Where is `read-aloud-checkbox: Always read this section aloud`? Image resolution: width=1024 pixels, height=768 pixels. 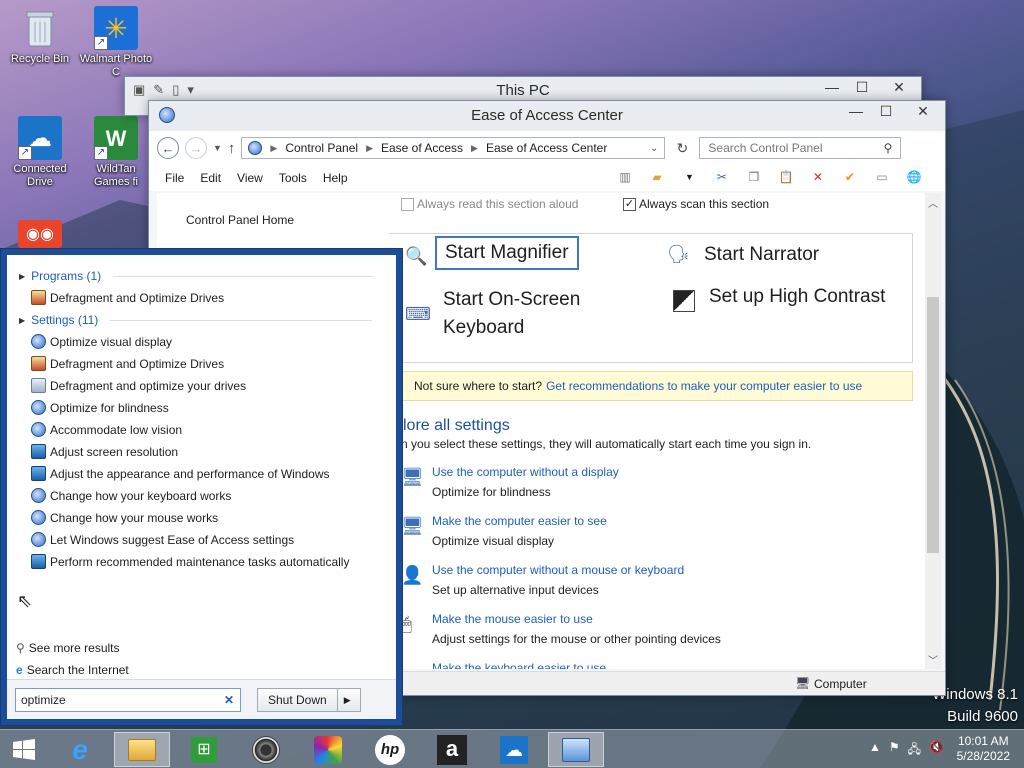
read-aloud-checkbox: Always read this section aloud is located at coordinates (489, 204).